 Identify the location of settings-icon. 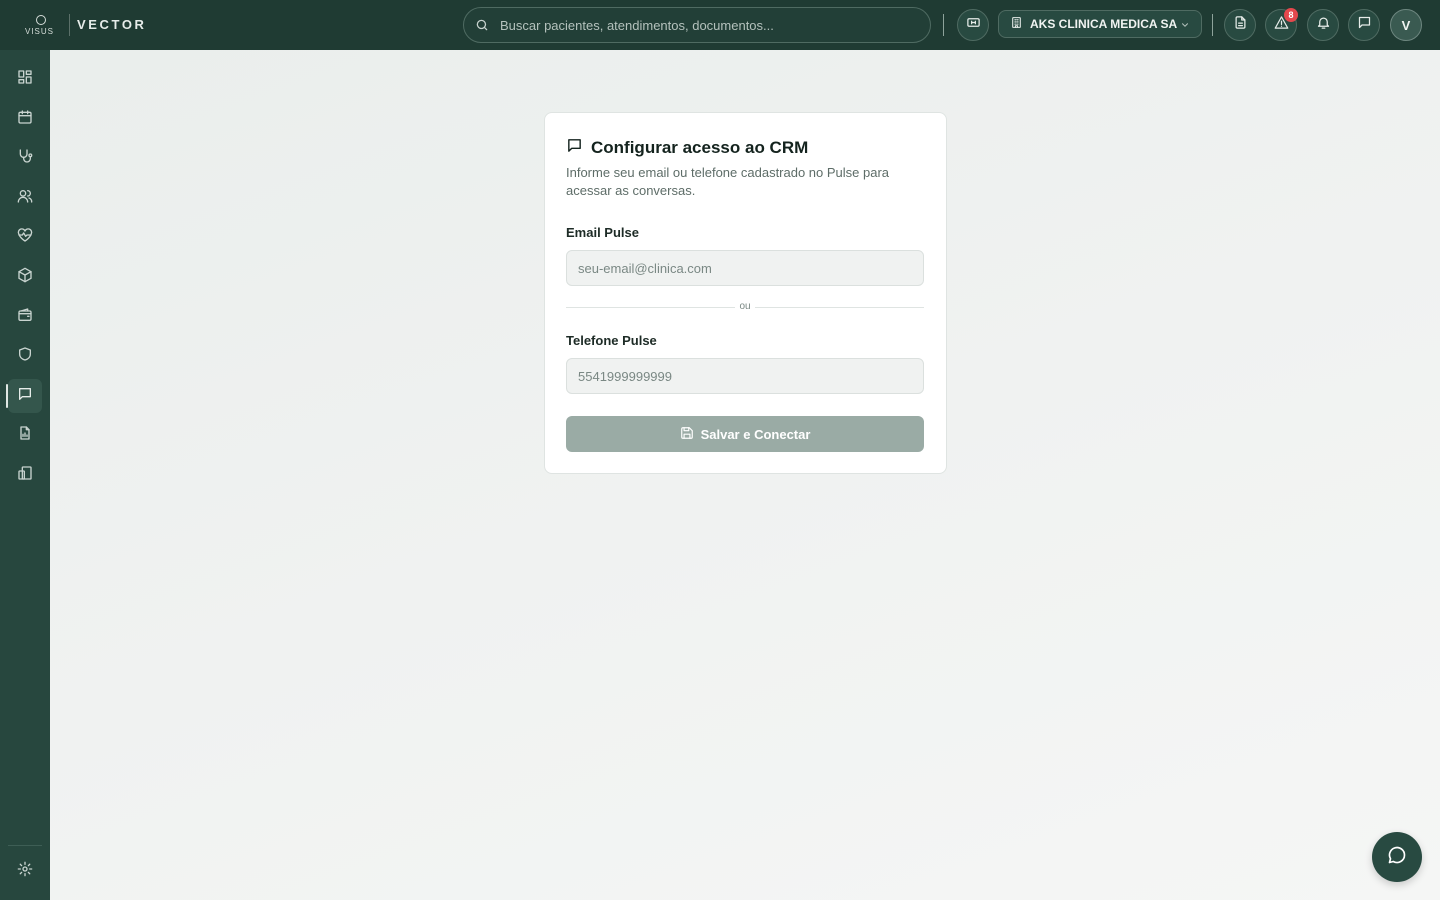
(25, 871).